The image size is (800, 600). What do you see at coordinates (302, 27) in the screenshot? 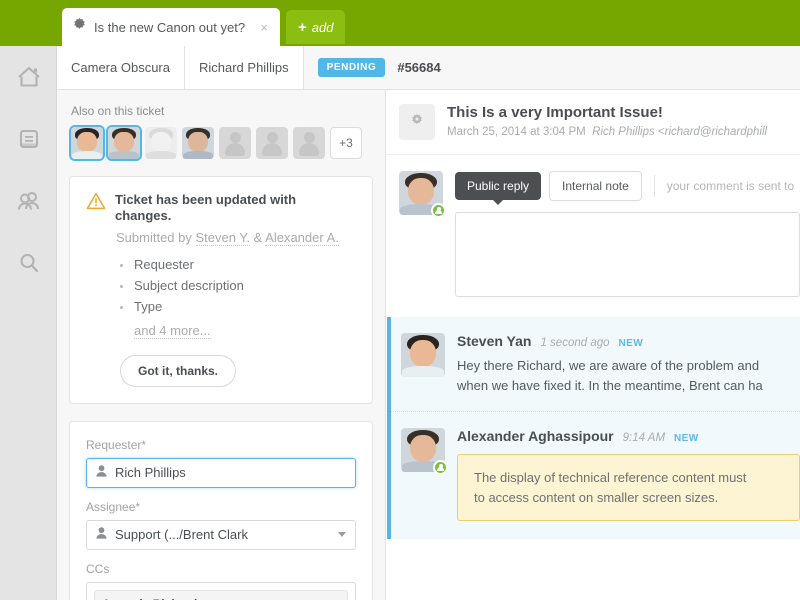
I see `plus-icon: +` at bounding box center [302, 27].